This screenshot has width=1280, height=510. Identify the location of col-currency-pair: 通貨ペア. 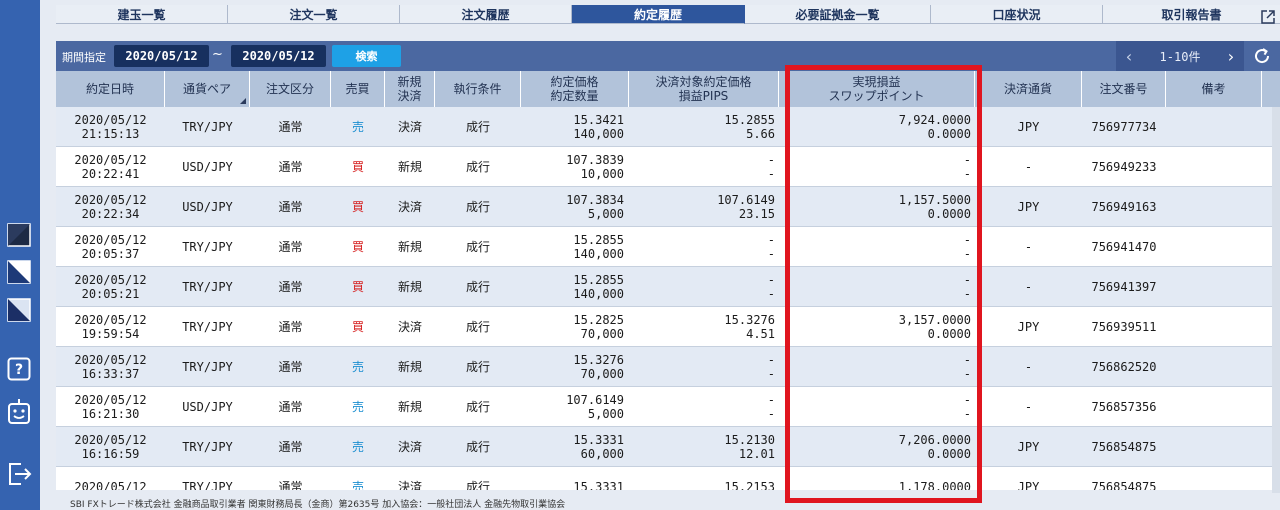
(207, 89).